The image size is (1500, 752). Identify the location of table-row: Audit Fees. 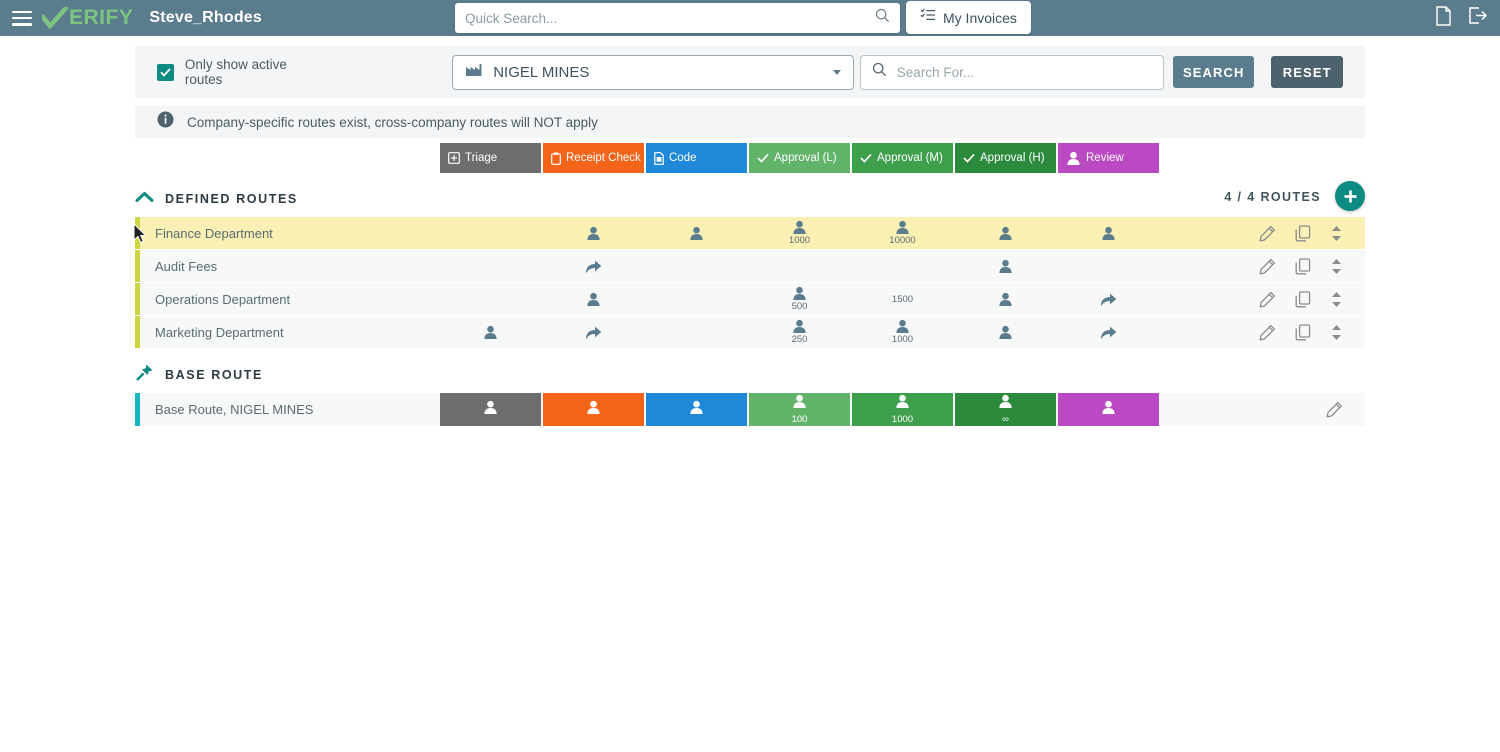
(750, 266).